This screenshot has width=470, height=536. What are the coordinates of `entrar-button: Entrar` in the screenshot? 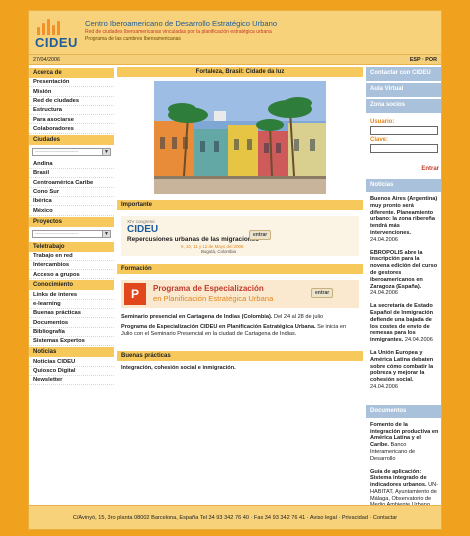 It's located at (430, 169).